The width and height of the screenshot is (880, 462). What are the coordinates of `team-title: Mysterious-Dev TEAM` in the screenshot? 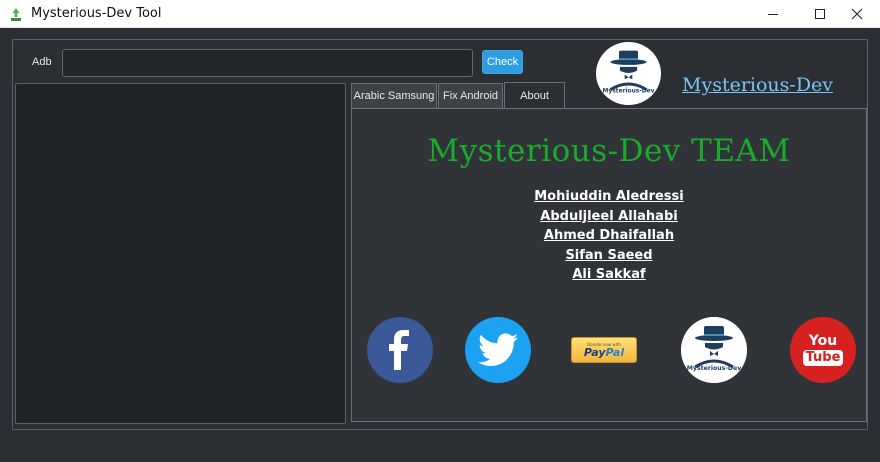 It's located at (609, 151).